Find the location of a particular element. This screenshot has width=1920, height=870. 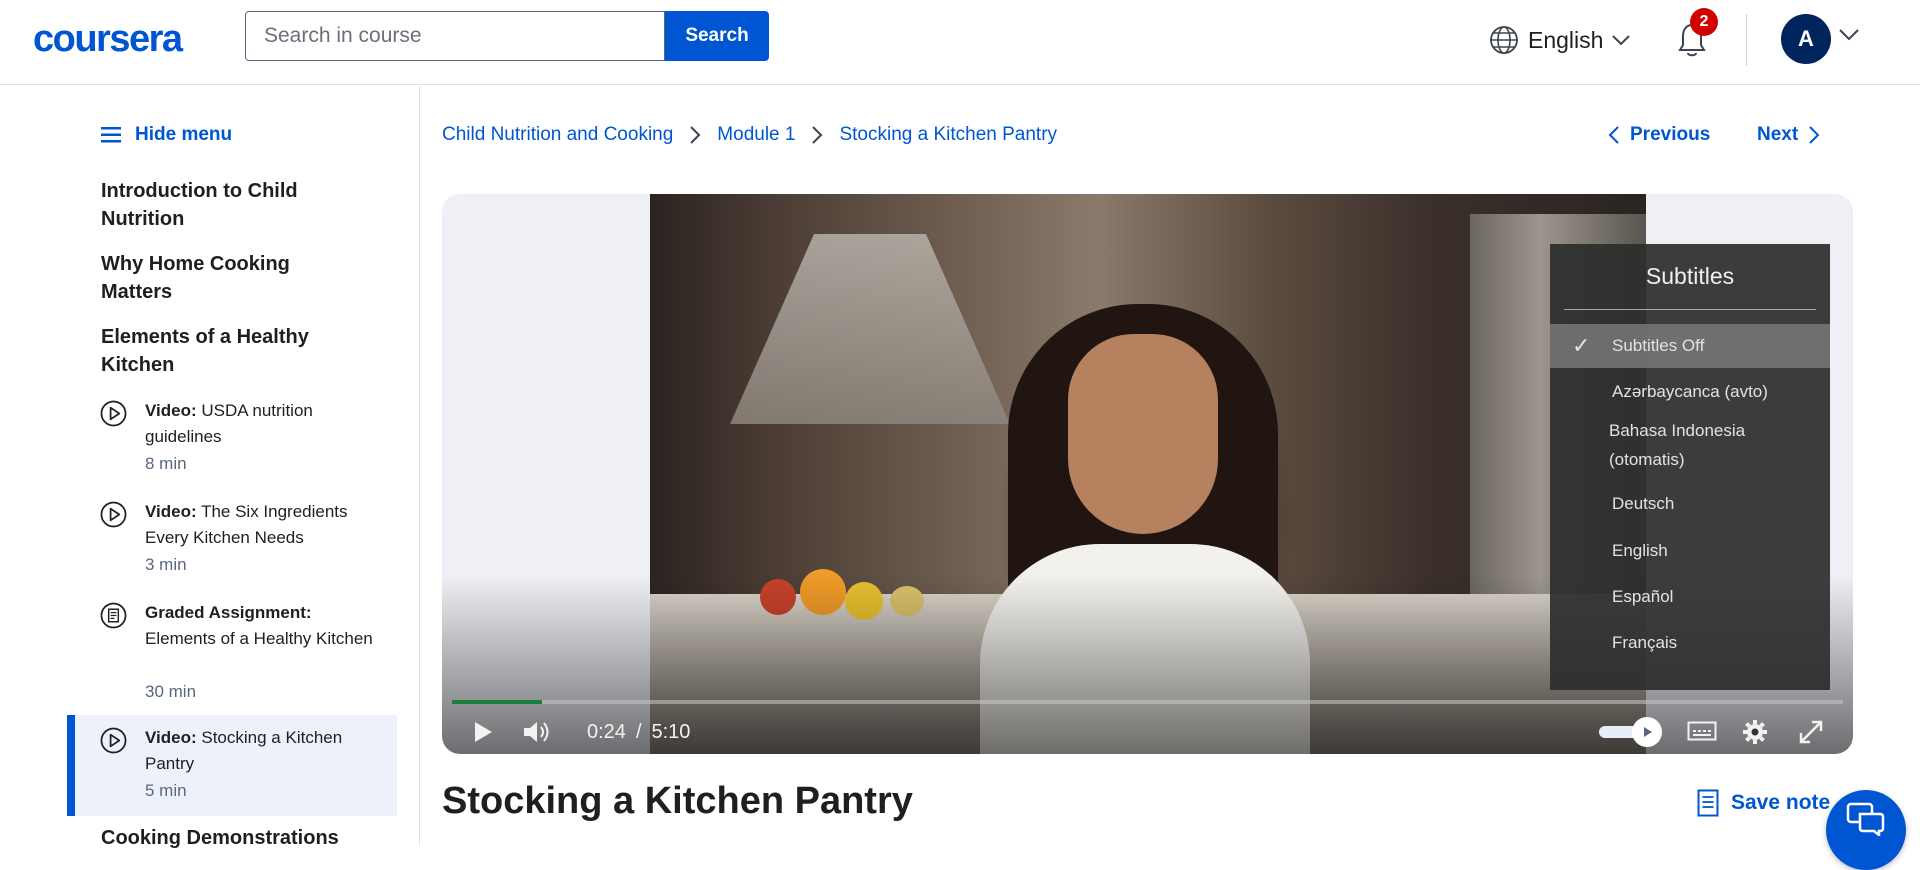

coursera-logo: coursera is located at coordinates (108, 39).